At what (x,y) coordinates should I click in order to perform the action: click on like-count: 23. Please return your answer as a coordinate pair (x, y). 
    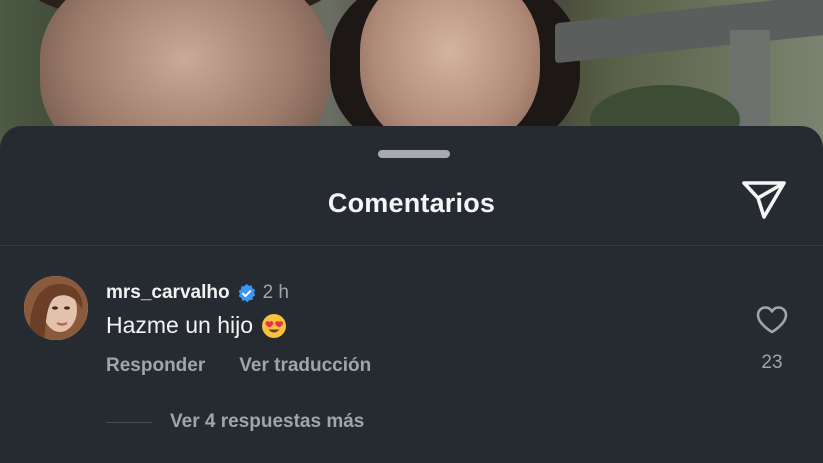
    Looking at the image, I should click on (772, 362).